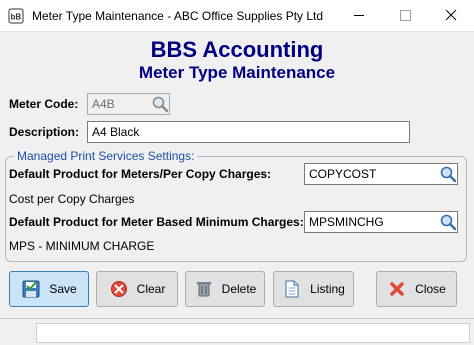  I want to click on document-icon, so click(292, 289).